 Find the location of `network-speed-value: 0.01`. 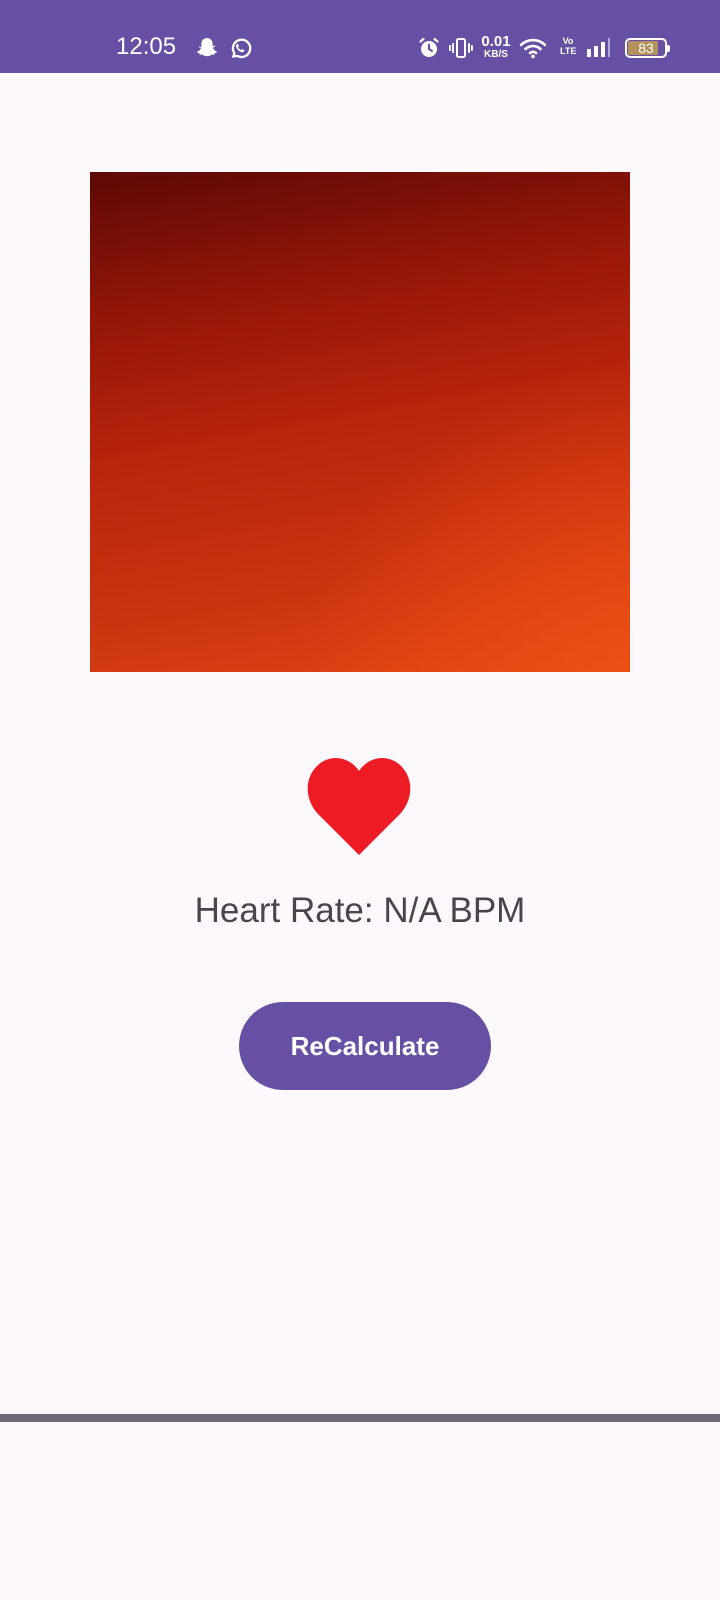

network-speed-value: 0.01 is located at coordinates (496, 41).